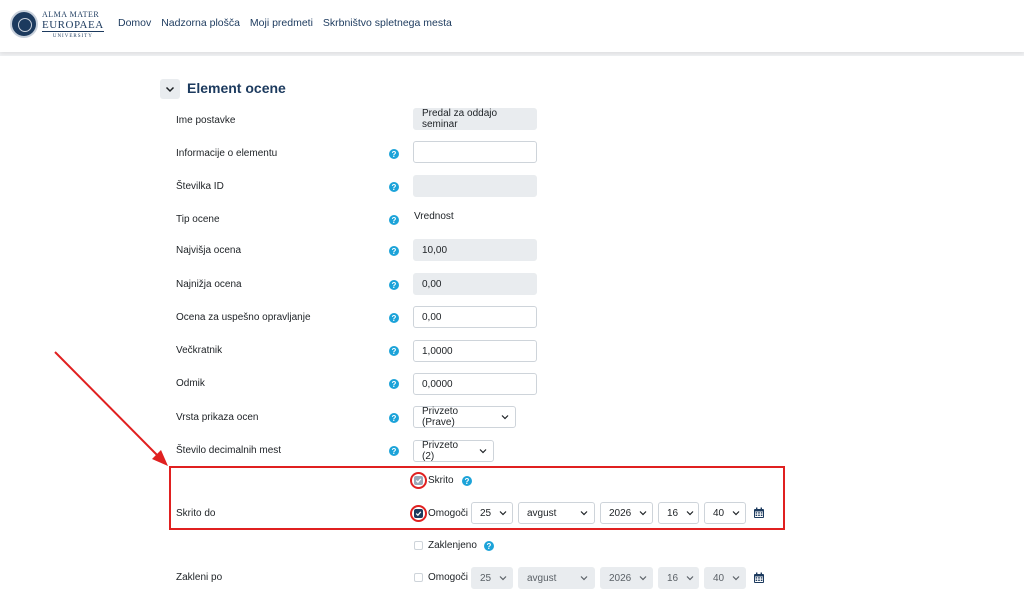 This screenshot has height=594, width=1024. What do you see at coordinates (475, 119) in the screenshot?
I see `item-name-field: Predal za oddajo seminar` at bounding box center [475, 119].